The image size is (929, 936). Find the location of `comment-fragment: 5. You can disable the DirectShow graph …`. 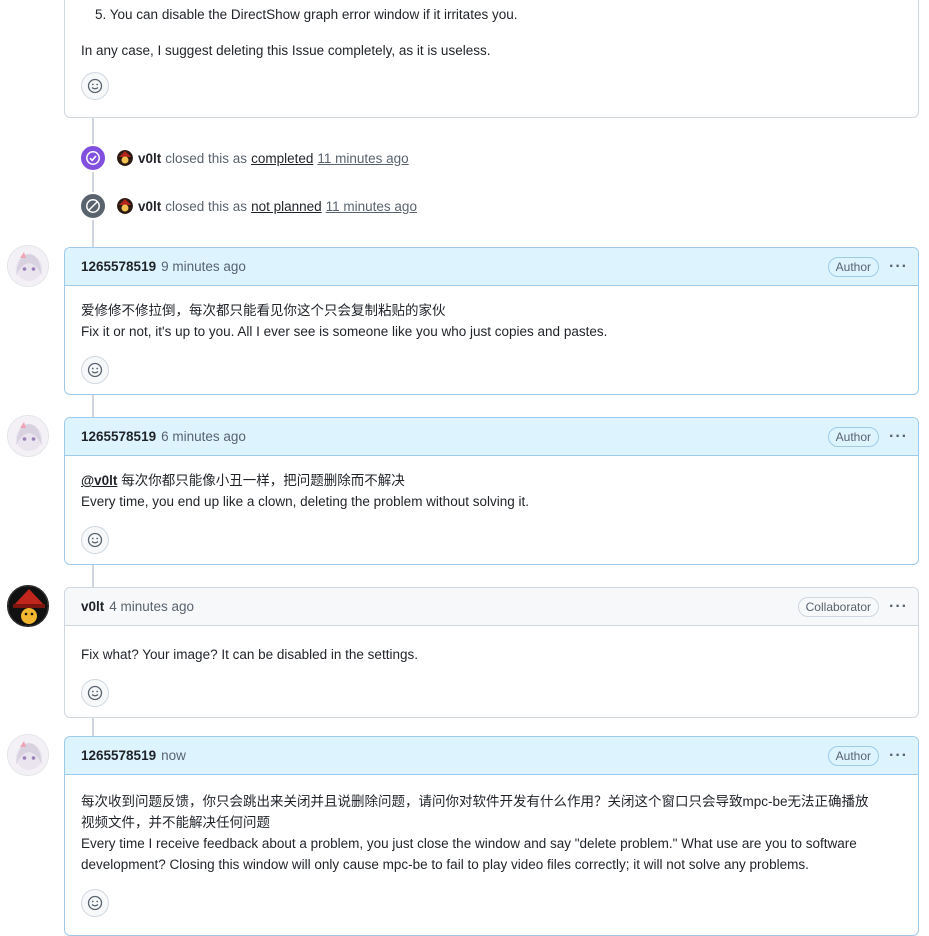

comment-fragment: 5. You can disable the DirectShow graph … is located at coordinates (491, 59).